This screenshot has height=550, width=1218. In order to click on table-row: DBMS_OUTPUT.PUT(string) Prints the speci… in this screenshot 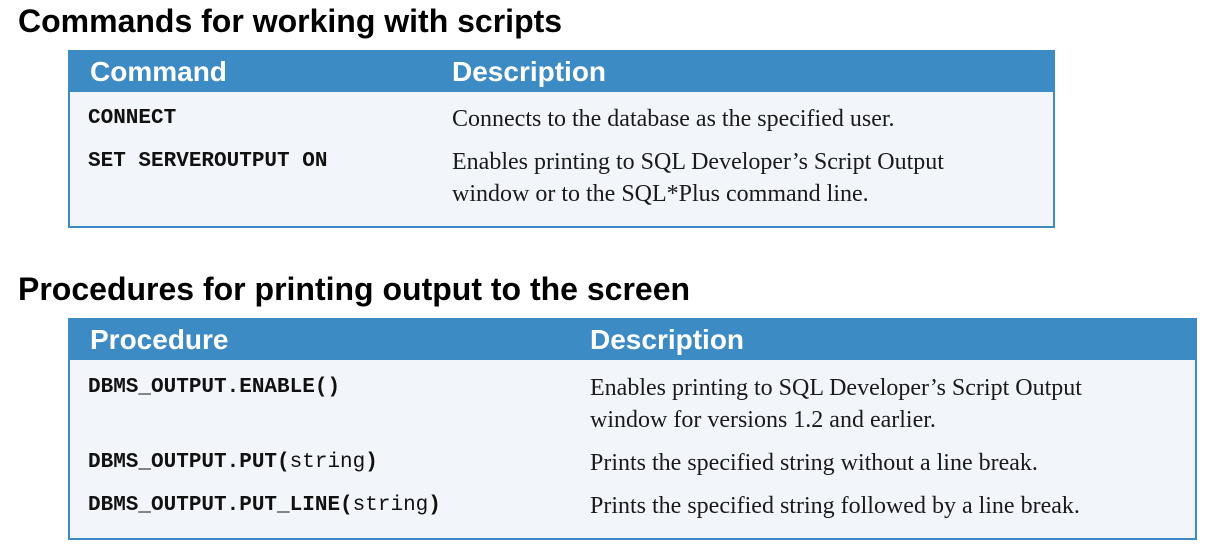, I will do `click(632, 463)`.